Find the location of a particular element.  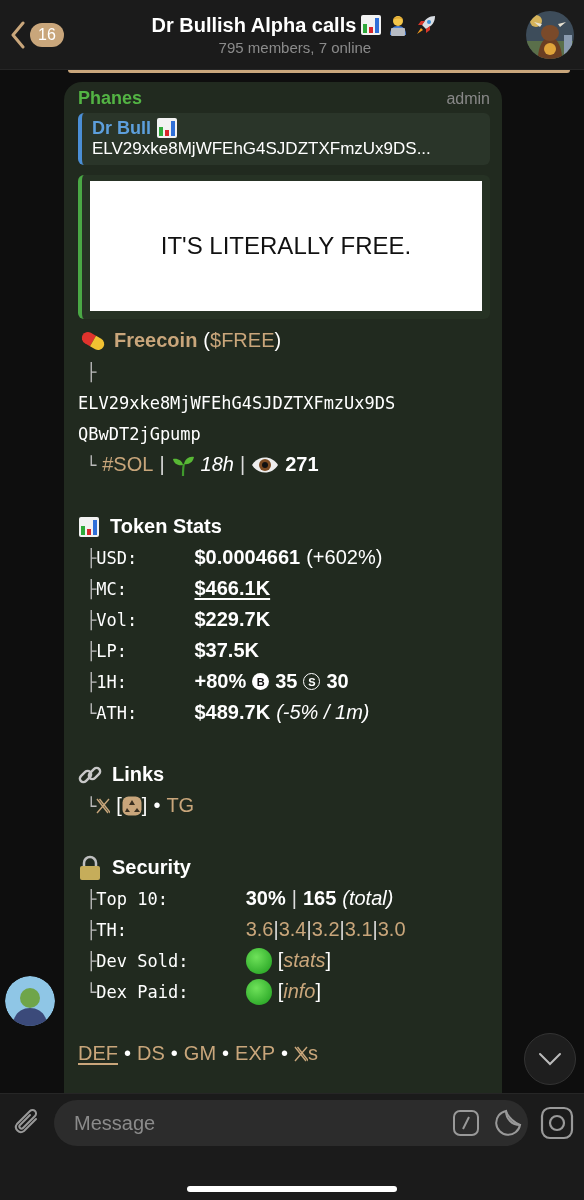

unread-count: 16 is located at coordinates (47, 34).